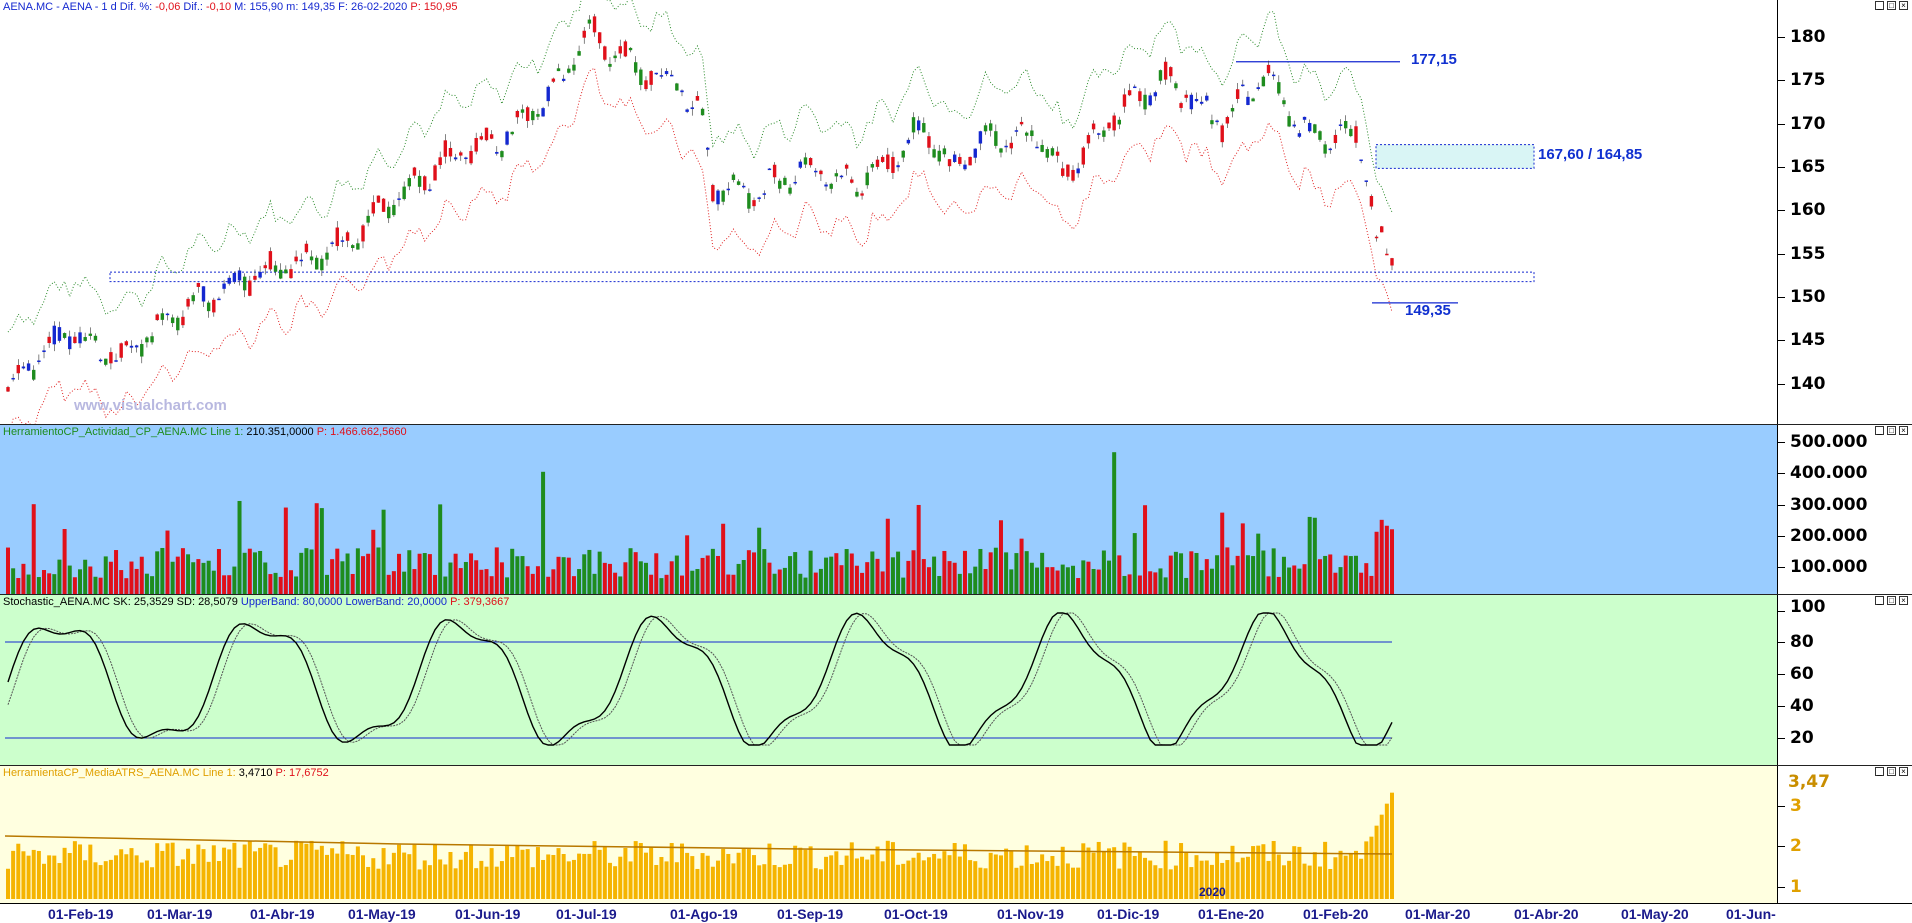 Image resolution: width=1912 pixels, height=923 pixels. I want to click on atr-y-axis: 3,47 3 2 1, so click(1844, 834).